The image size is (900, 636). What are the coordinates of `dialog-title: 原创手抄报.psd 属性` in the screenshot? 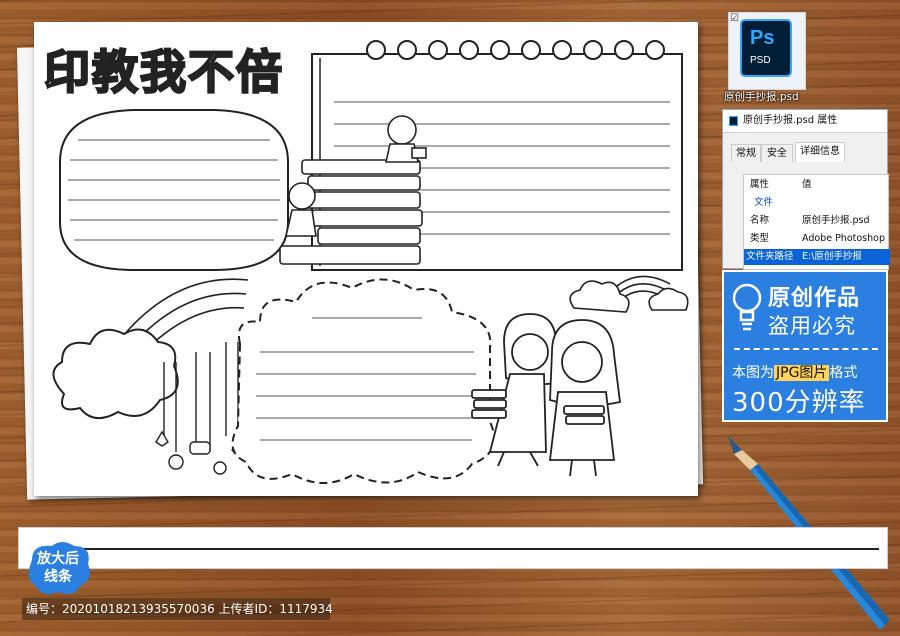 It's located at (790, 120).